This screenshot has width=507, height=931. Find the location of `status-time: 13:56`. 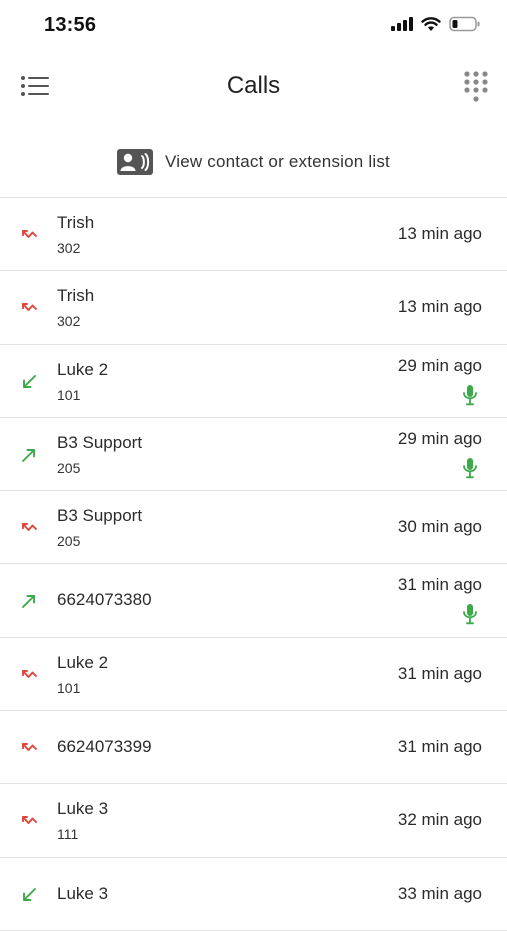

status-time: 13:56 is located at coordinates (70, 25).